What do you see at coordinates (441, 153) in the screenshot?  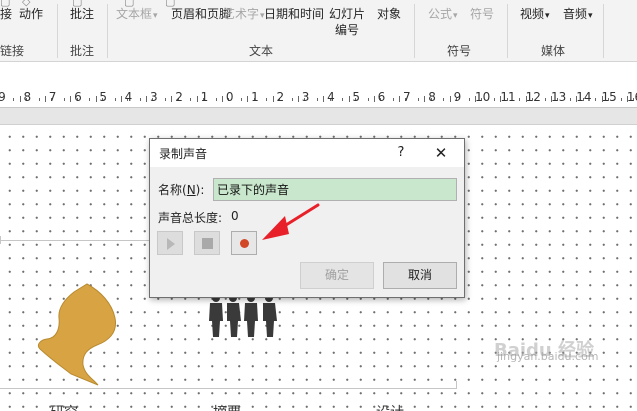 I see `close-button: ✕` at bounding box center [441, 153].